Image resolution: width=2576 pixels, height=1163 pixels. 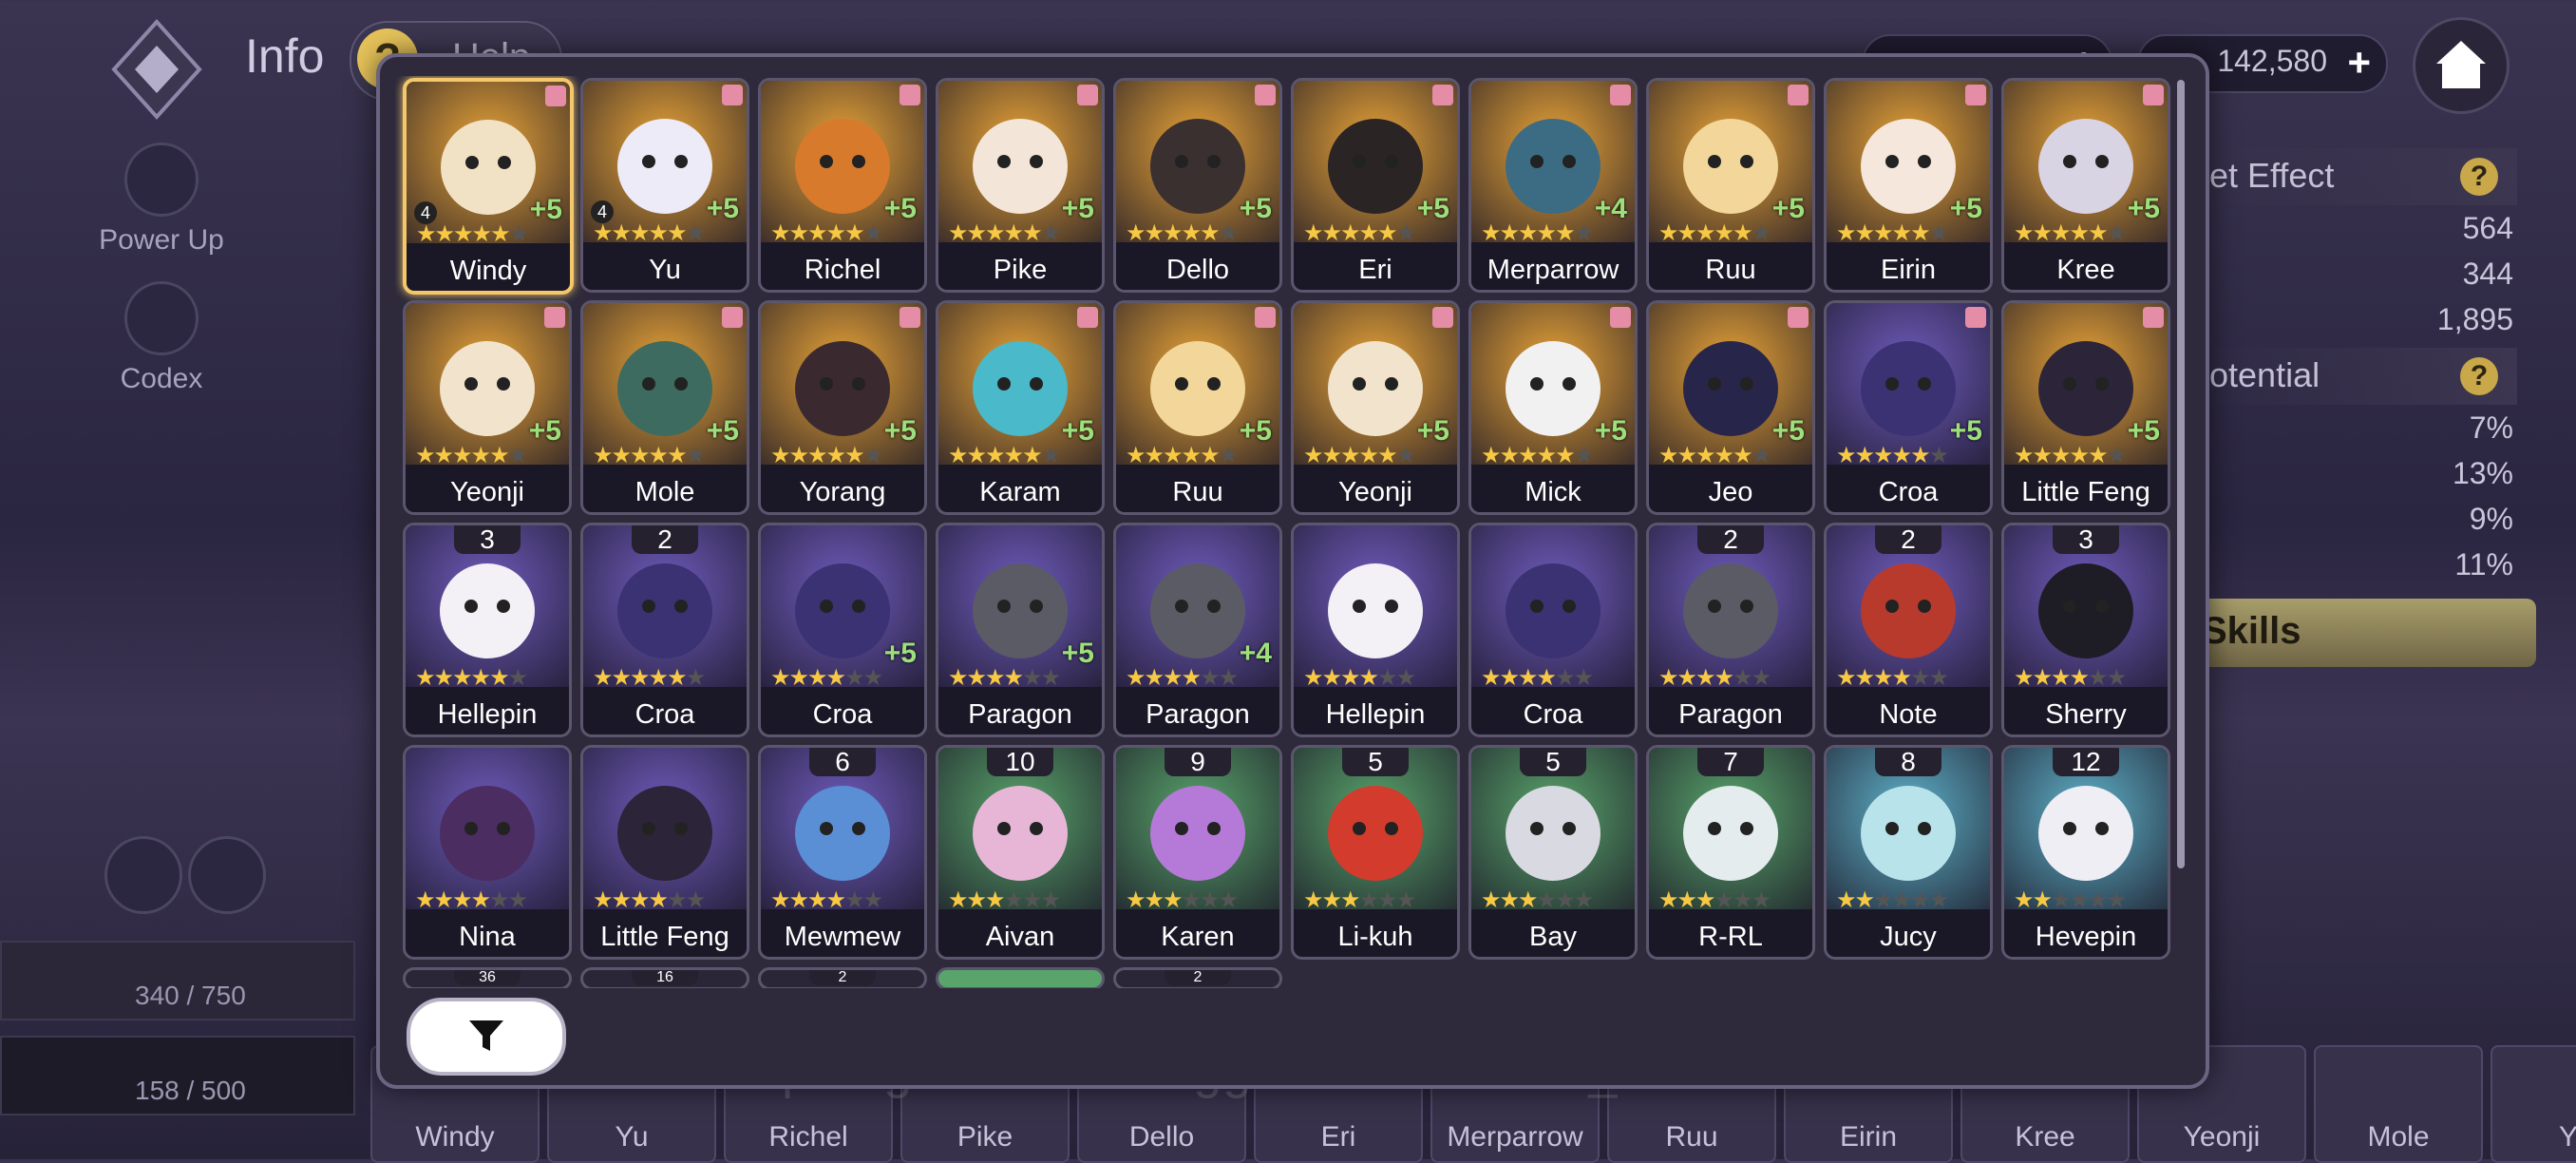 What do you see at coordinates (161, 200) in the screenshot?
I see `sidebar-item-power-up: Power Up` at bounding box center [161, 200].